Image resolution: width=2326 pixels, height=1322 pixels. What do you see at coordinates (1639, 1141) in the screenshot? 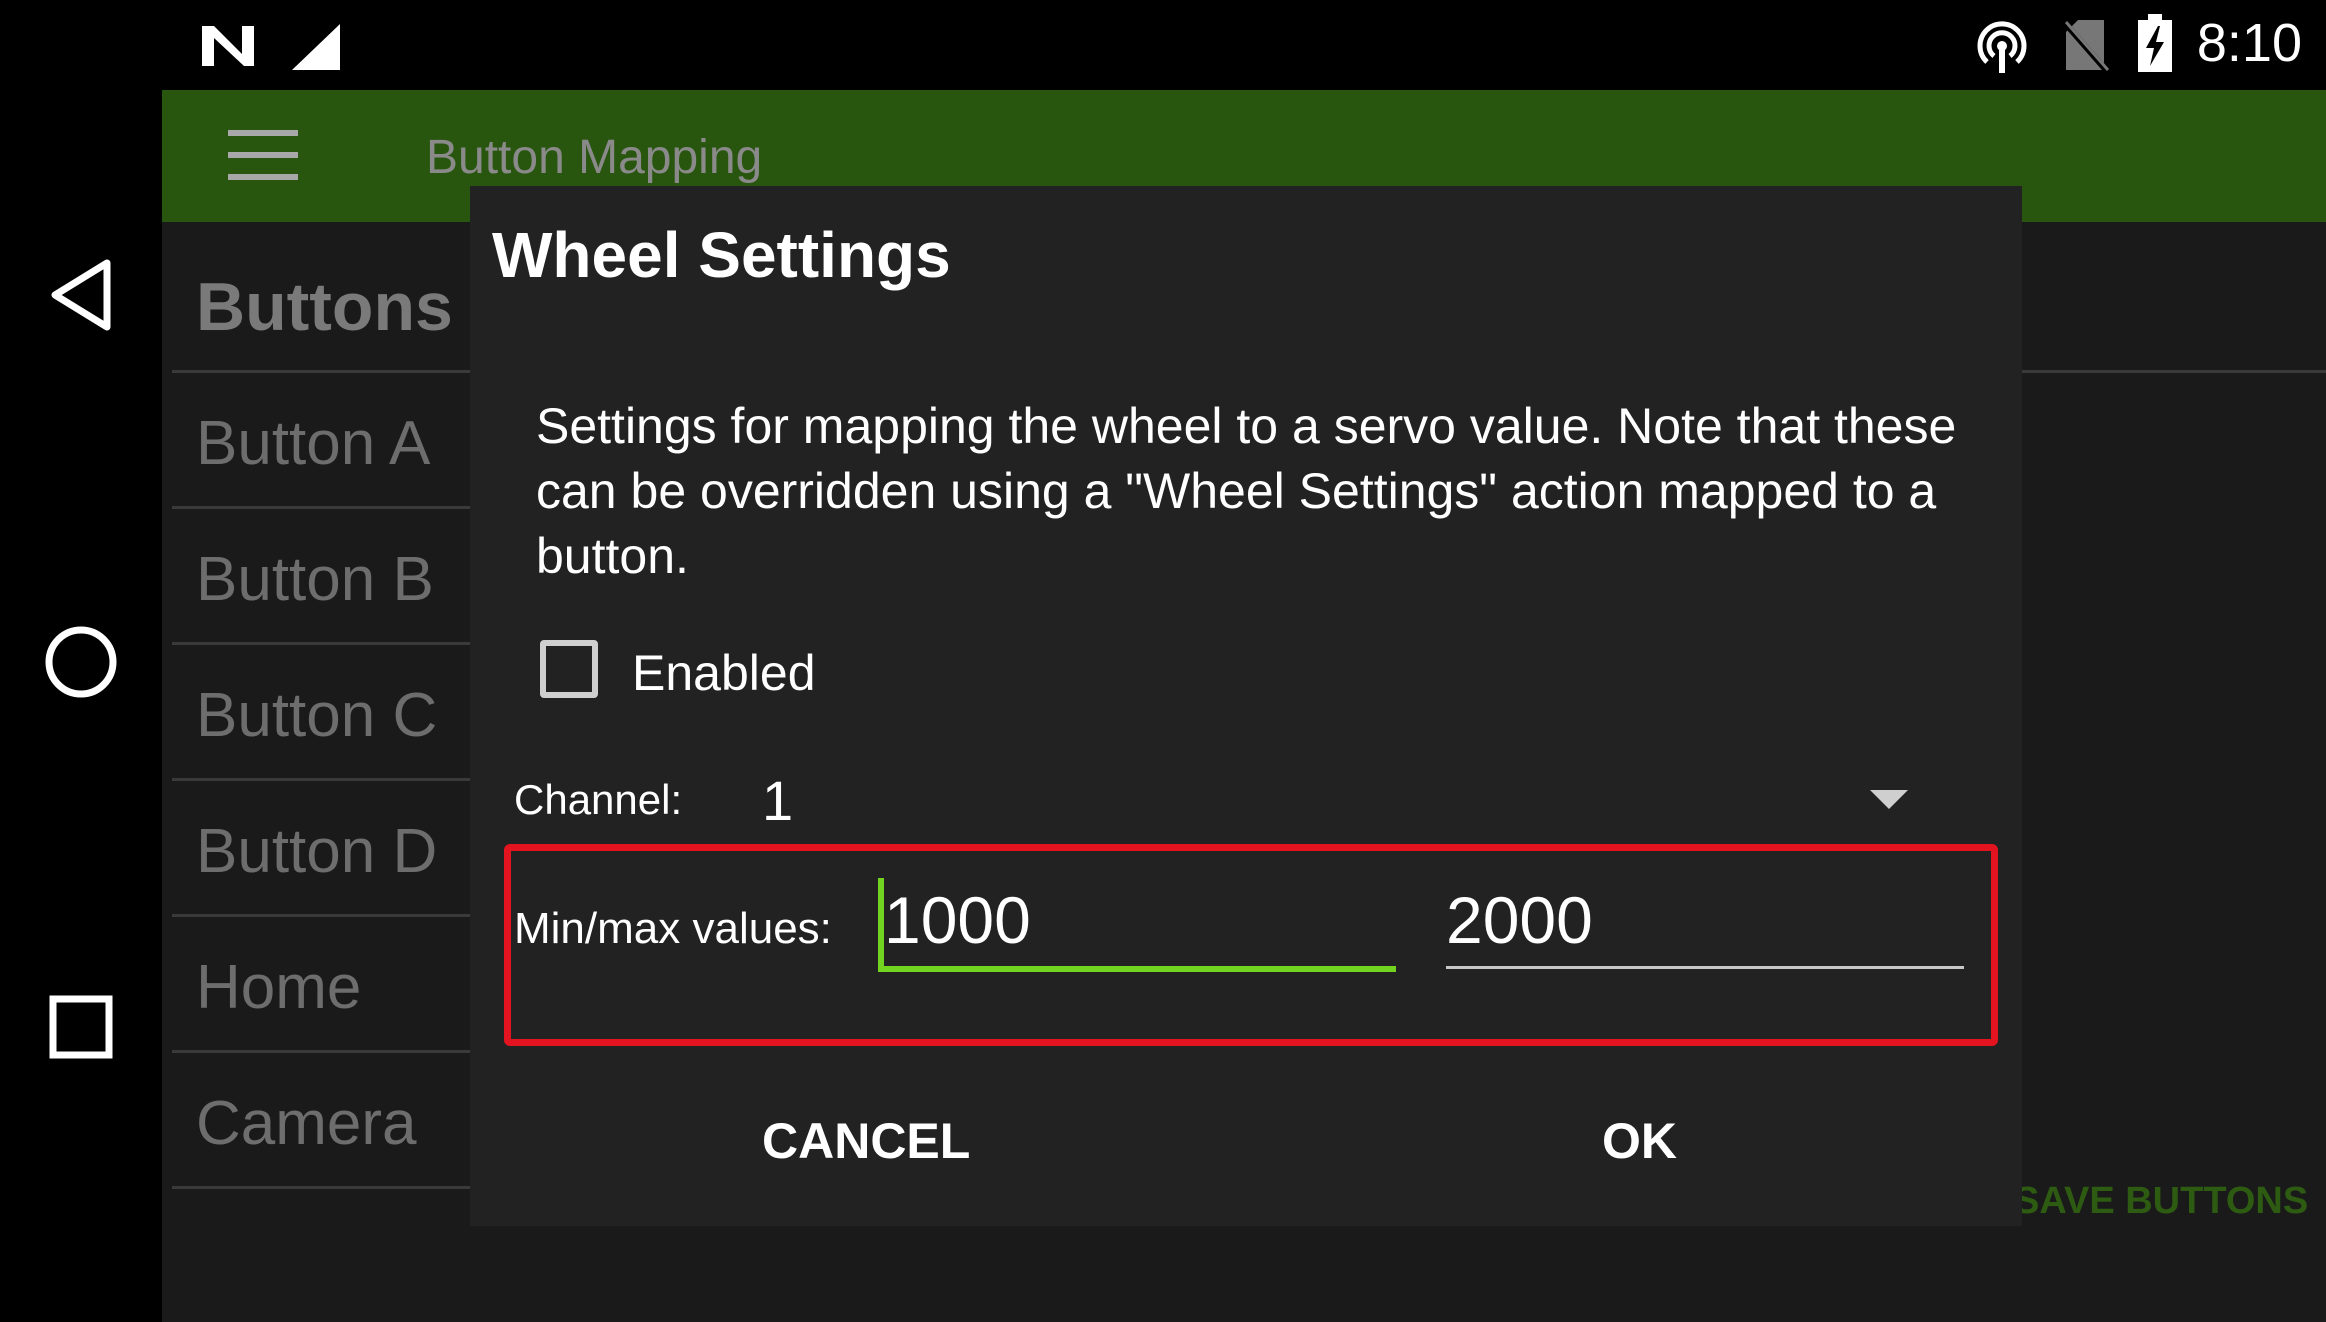
I see `ok-button: OK` at bounding box center [1639, 1141].